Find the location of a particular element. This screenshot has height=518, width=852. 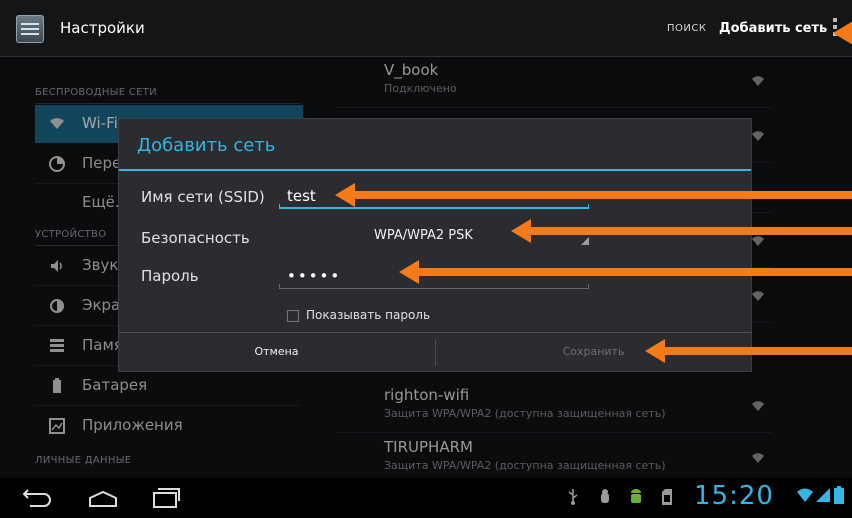

back-icon is located at coordinates (37, 497).